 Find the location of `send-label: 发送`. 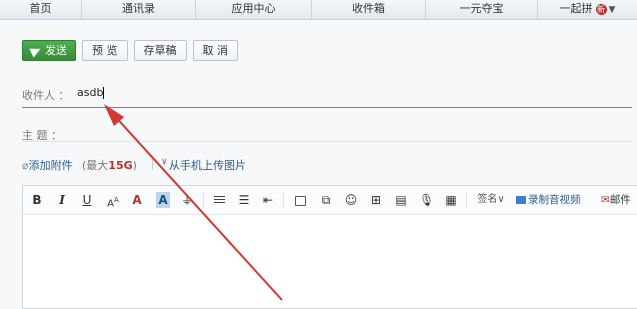

send-label: 发送 is located at coordinates (56, 50).